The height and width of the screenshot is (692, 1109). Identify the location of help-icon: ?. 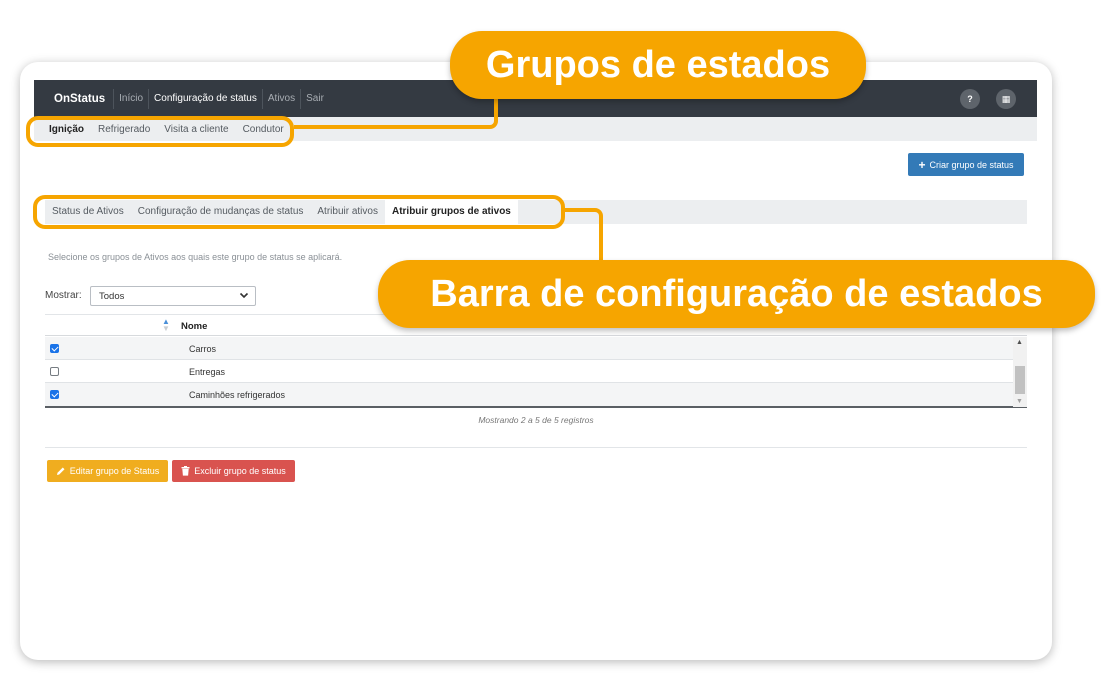
(970, 99).